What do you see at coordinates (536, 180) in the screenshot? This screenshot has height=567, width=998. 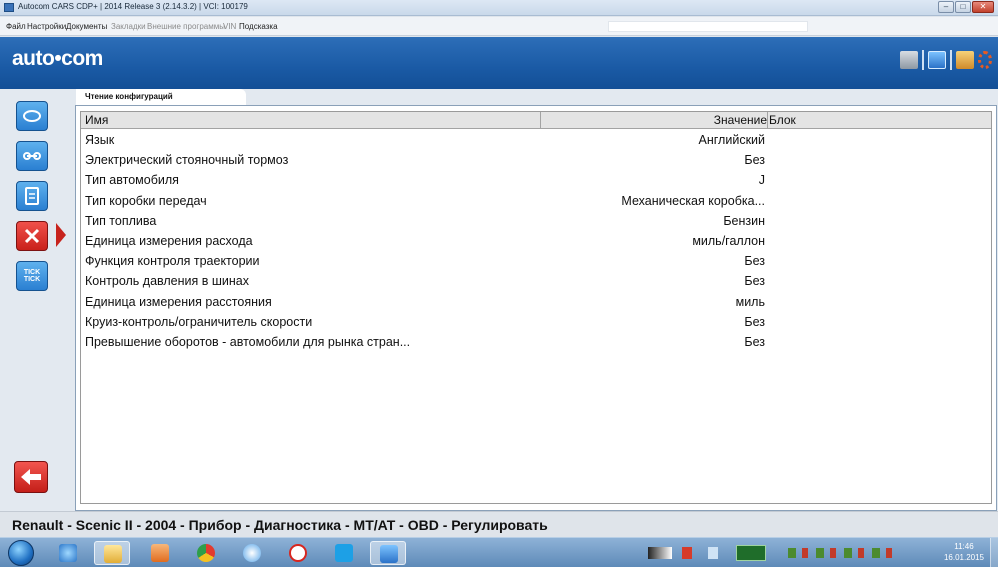 I see `table-row: Тип автомобиля J` at bounding box center [536, 180].